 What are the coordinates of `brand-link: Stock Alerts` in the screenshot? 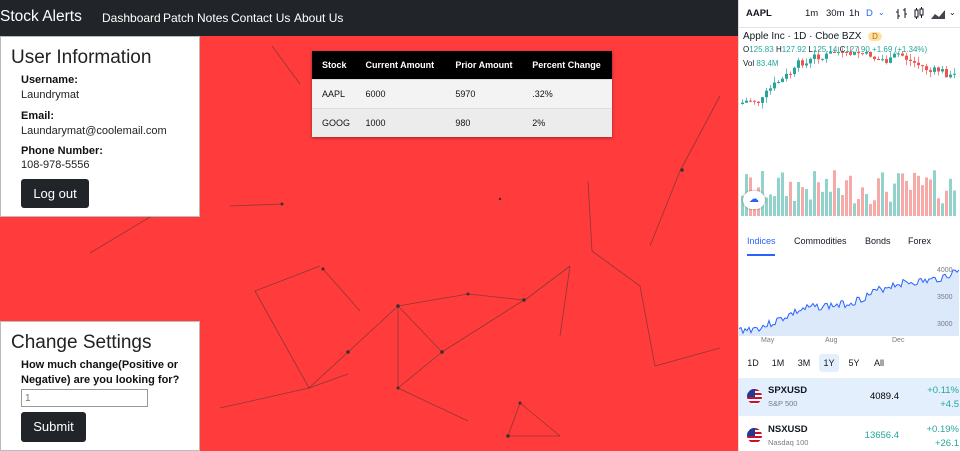 It's located at (41, 17).